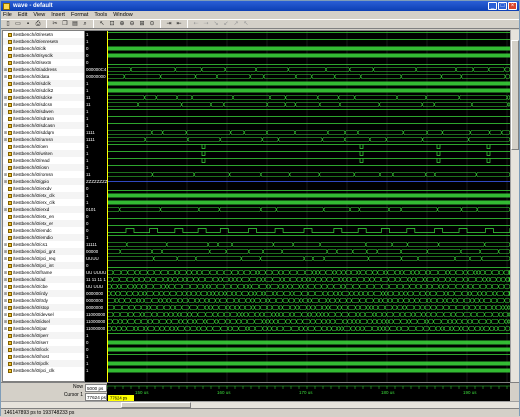 This screenshot has width=520, height=417. What do you see at coordinates (65, 24) in the screenshot?
I see `copy-icon: ❐` at bounding box center [65, 24].